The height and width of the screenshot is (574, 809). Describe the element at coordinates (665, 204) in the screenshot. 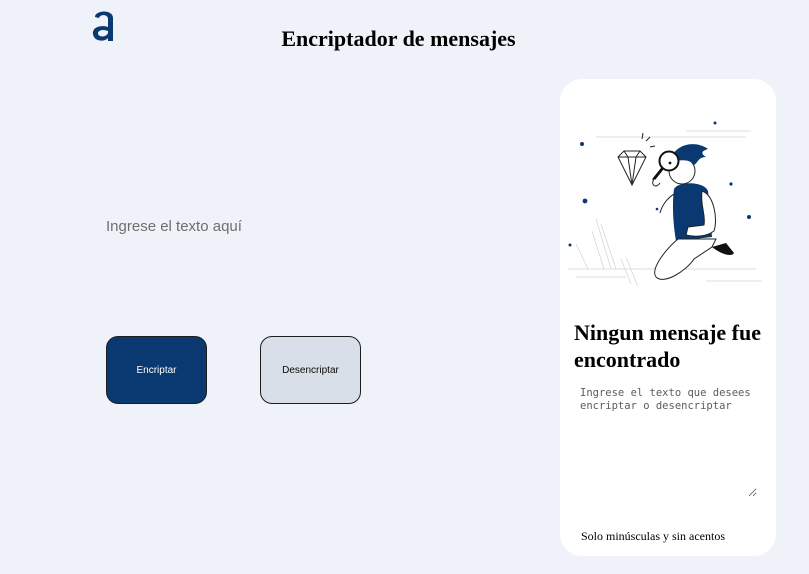

I see `person-searching-diamond-icon` at that location.